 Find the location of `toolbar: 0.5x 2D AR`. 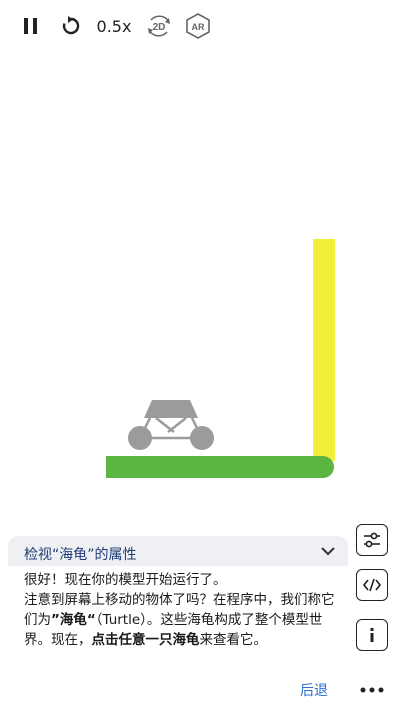

toolbar: 0.5x 2D AR is located at coordinates (113, 26).